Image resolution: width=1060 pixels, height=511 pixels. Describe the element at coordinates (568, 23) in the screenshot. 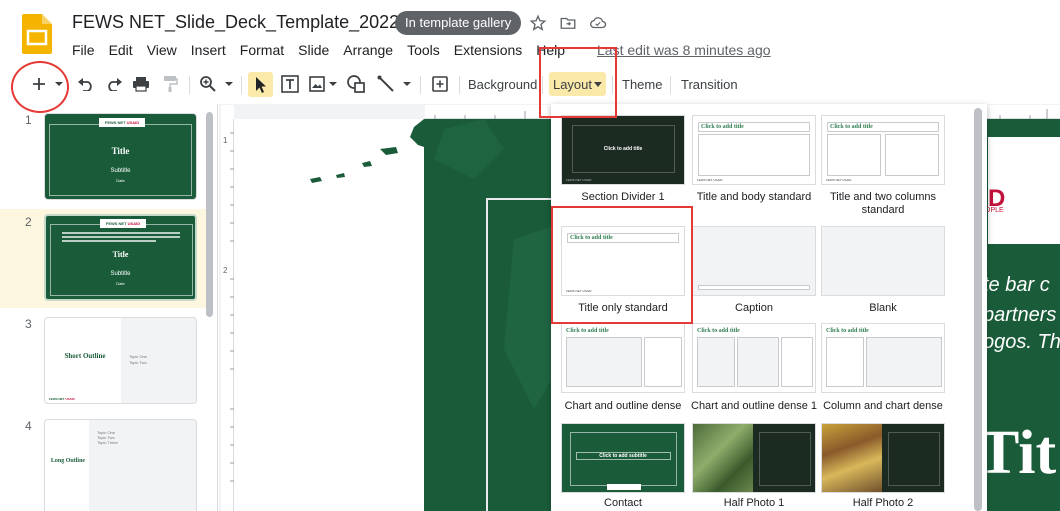

I see `move-folder-icon` at that location.